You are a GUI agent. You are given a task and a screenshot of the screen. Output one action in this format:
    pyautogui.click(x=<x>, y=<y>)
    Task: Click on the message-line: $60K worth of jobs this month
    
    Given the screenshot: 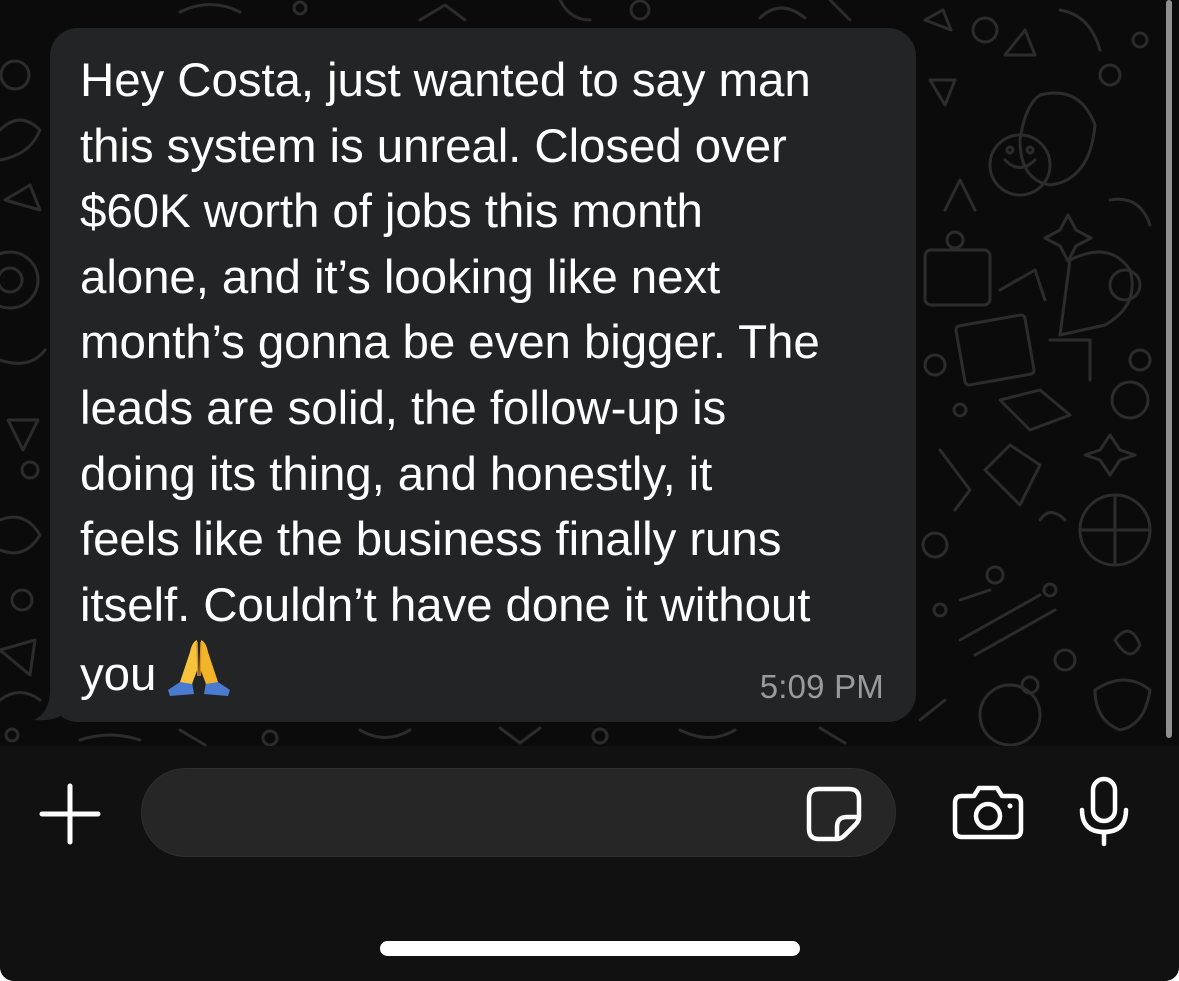 What is the action you would take?
    pyautogui.click(x=391, y=212)
    